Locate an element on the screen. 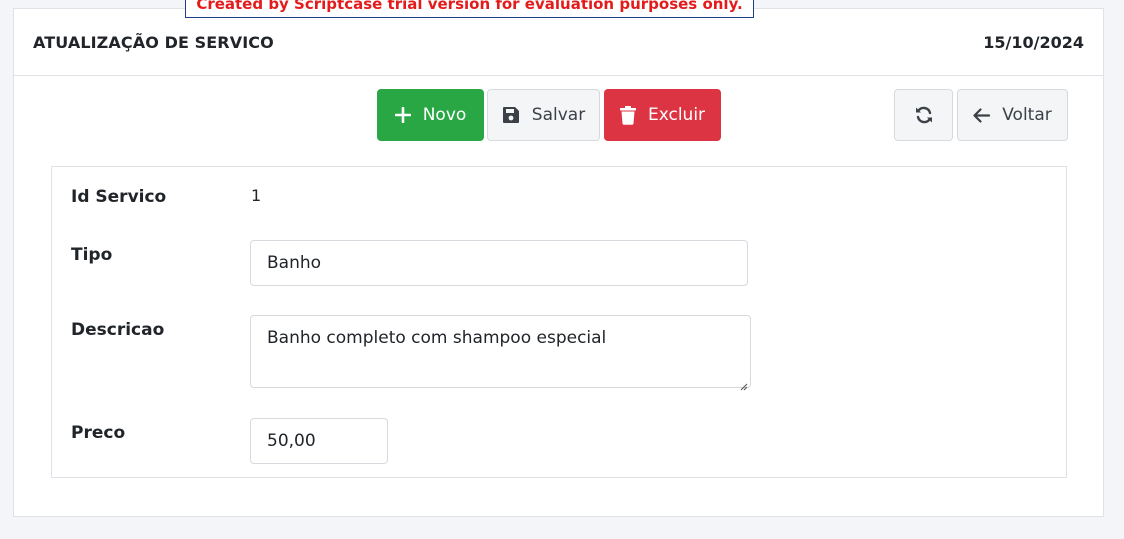 This screenshot has height=539, width=1124. arrow-left-icon is located at coordinates (982, 115).